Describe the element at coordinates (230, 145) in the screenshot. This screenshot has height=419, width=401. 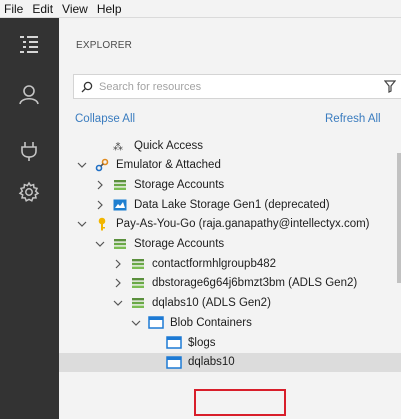
I see `tree-row: ⁂ Quick Access` at that location.